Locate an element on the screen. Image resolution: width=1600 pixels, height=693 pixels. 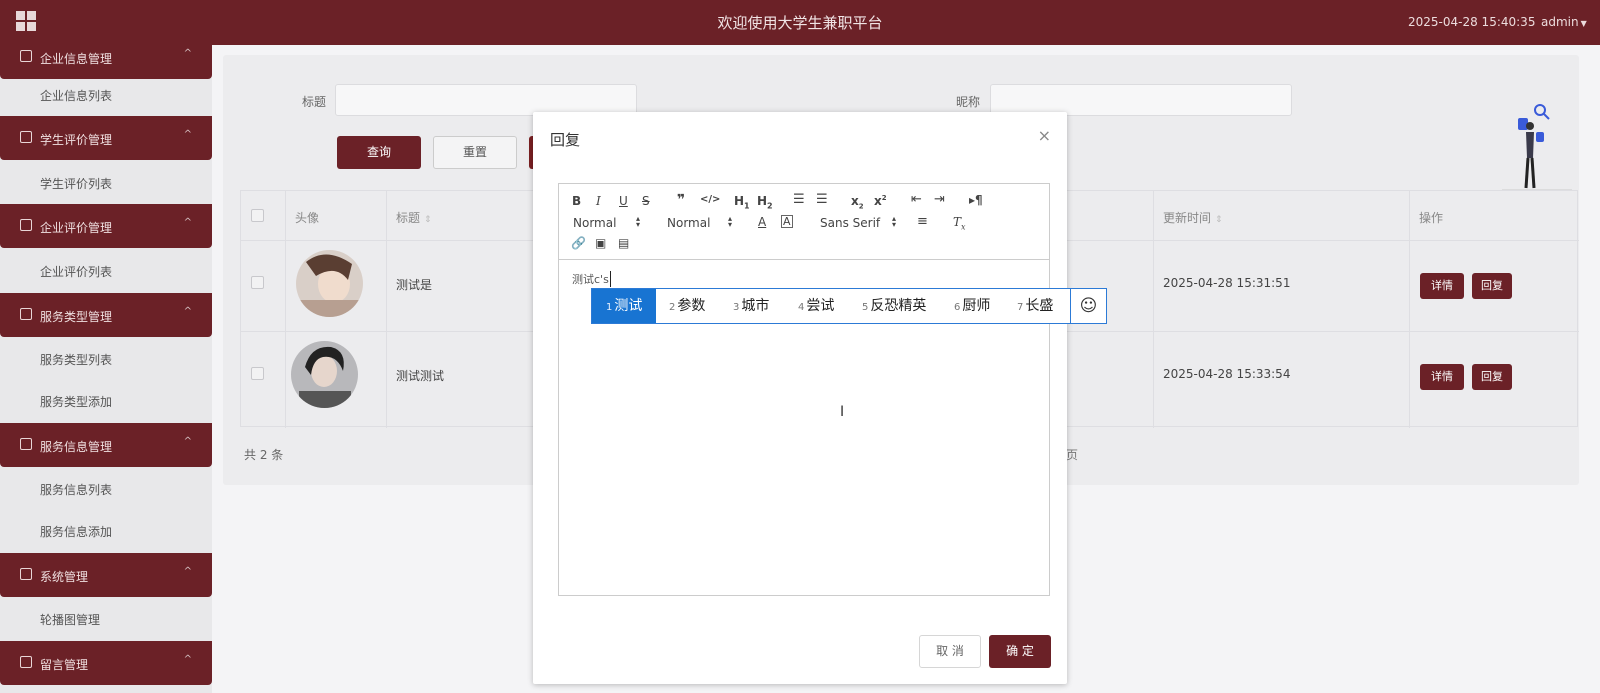
ime-candidate: 6 厨师 is located at coordinates (972, 306).